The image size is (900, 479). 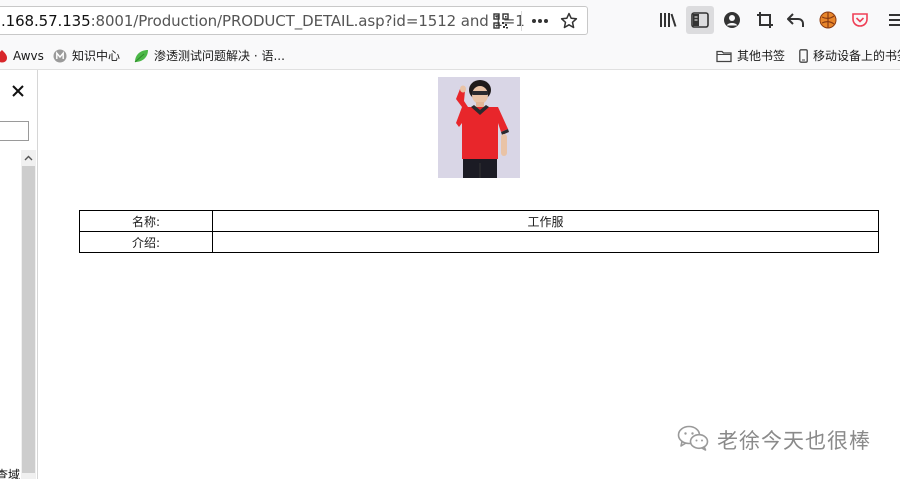 What do you see at coordinates (545, 242) in the screenshot?
I see `intro-value` at bounding box center [545, 242].